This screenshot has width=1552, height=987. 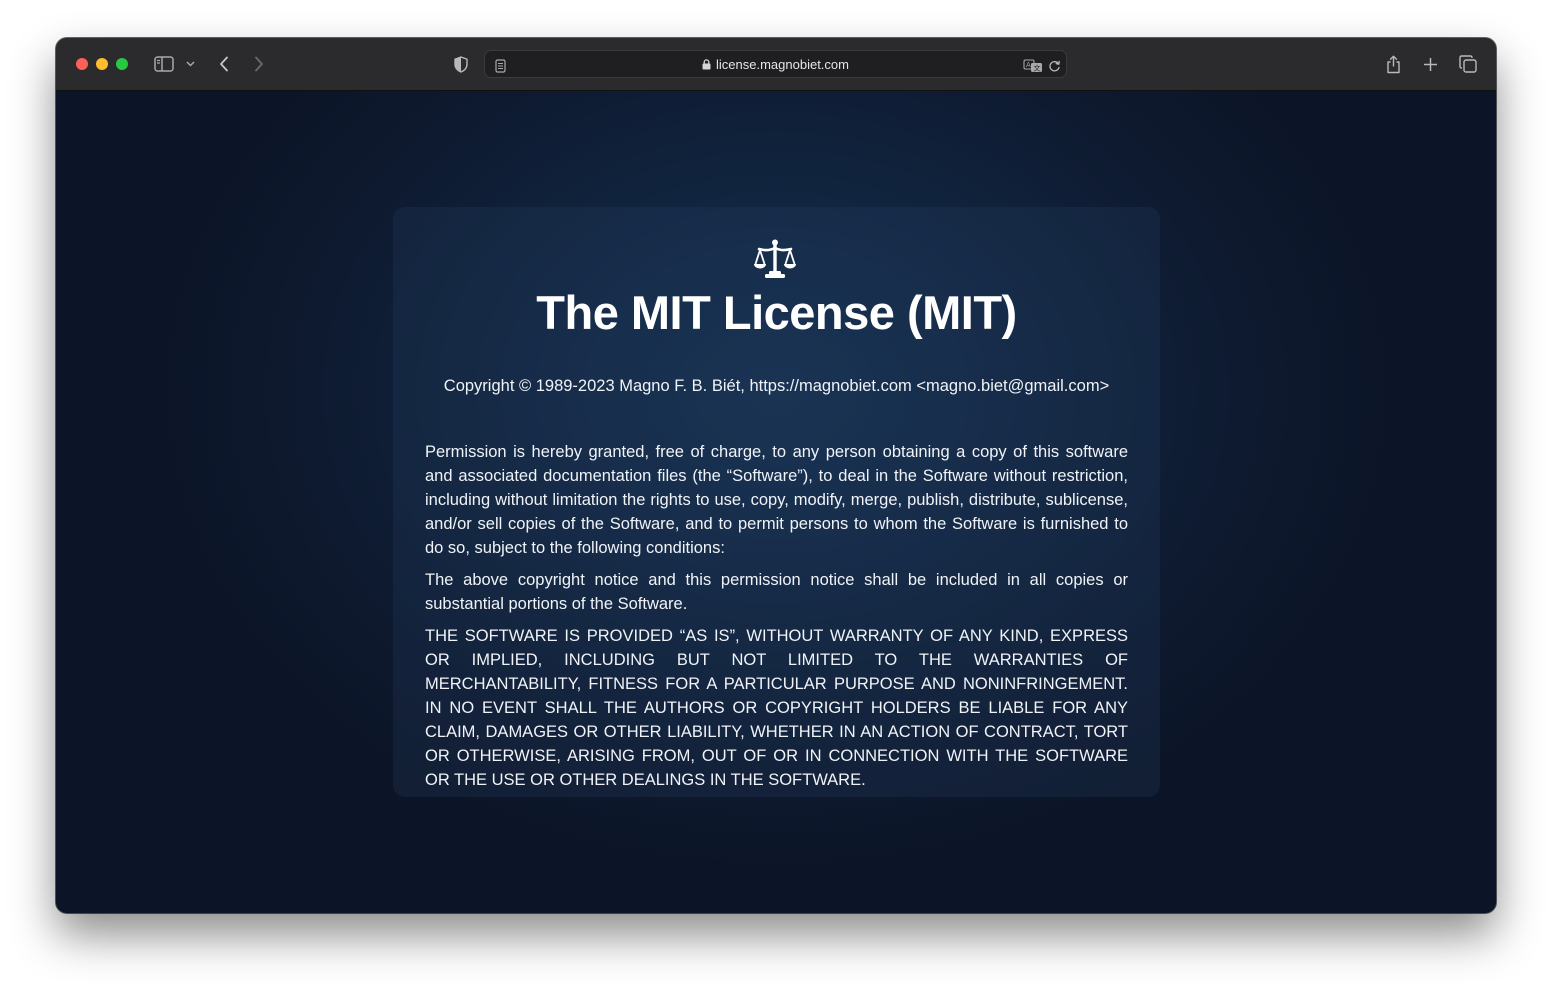 What do you see at coordinates (776, 312) in the screenshot?
I see `page-title: The MIT License (MIT)` at bounding box center [776, 312].